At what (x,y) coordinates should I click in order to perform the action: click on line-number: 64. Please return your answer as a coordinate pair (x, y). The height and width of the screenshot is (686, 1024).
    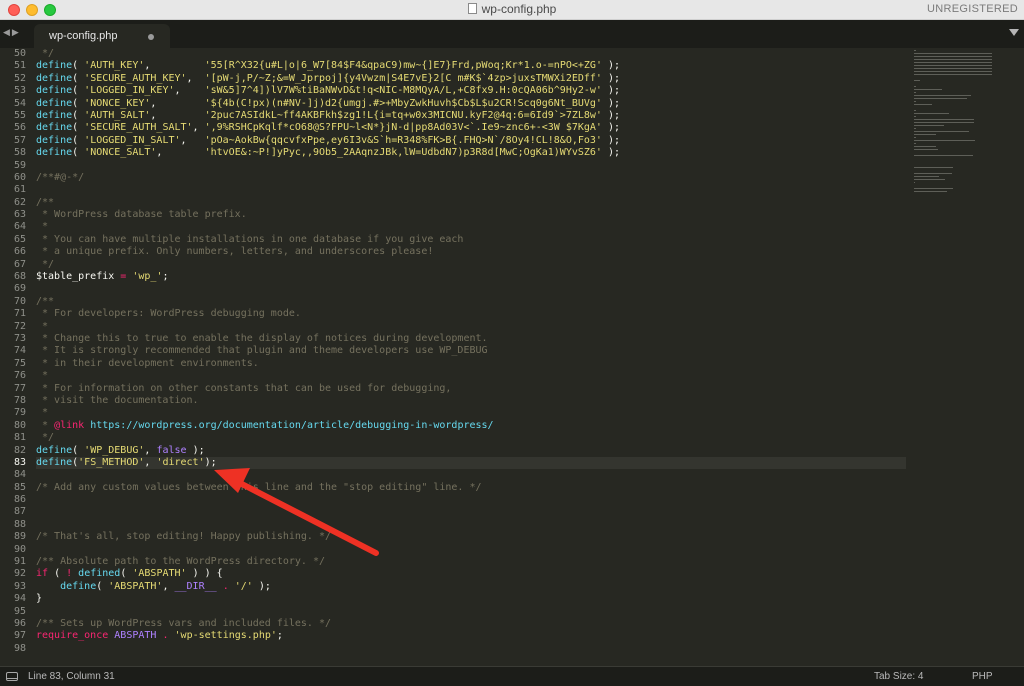
    Looking at the image, I should click on (19, 227).